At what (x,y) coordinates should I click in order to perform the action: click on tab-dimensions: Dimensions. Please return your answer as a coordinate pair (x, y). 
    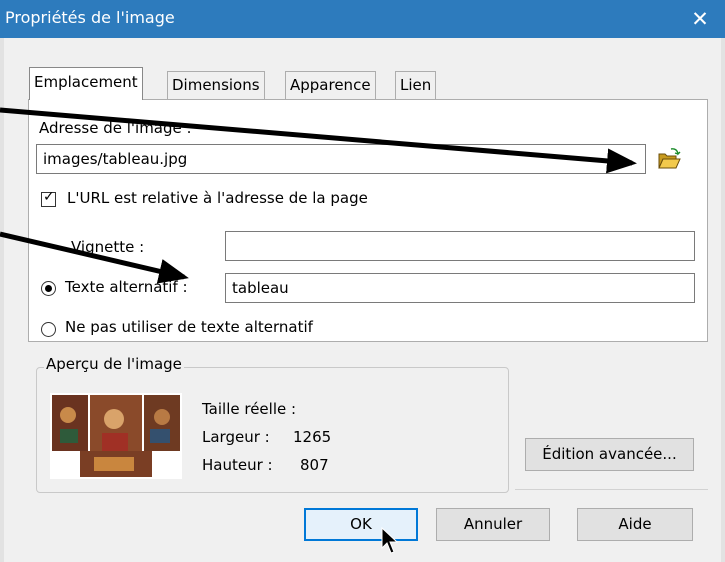
    Looking at the image, I should click on (216, 85).